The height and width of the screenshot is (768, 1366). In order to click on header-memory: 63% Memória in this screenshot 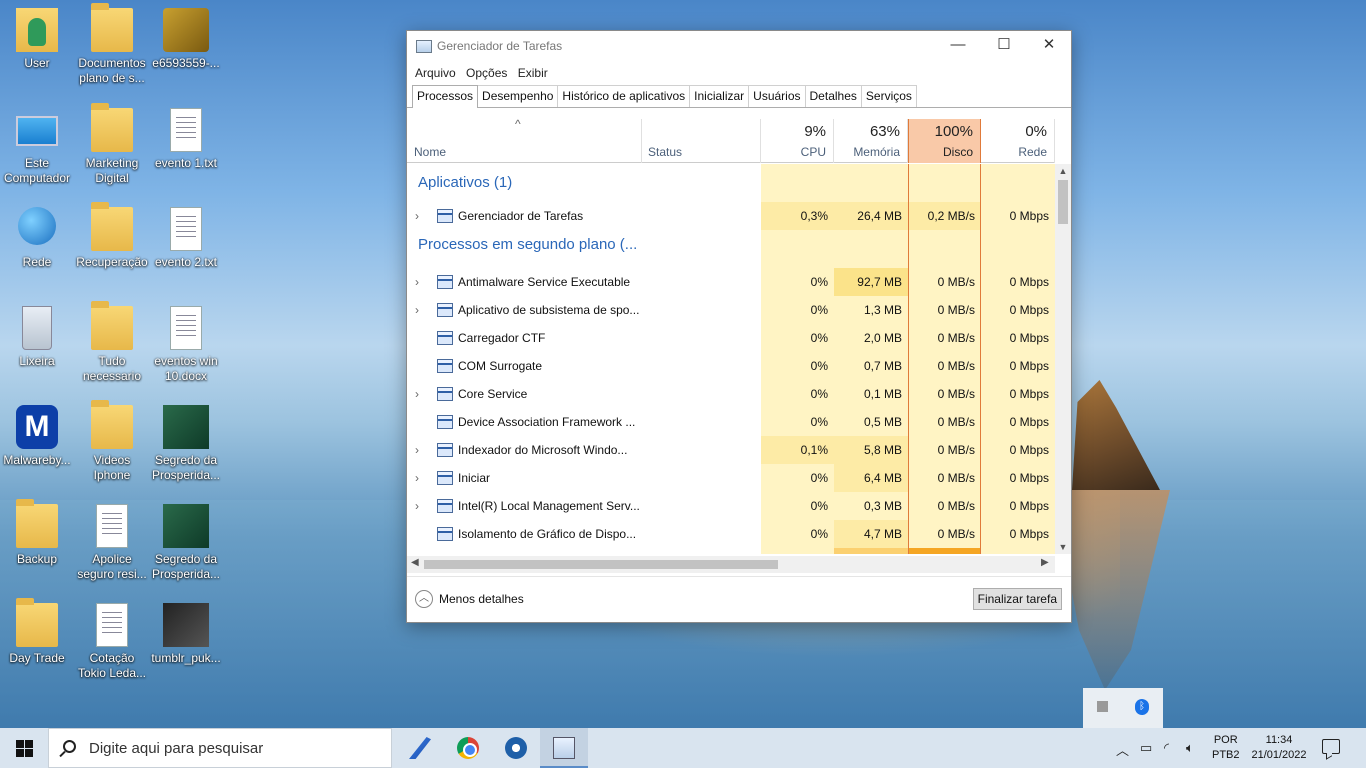, I will do `click(871, 141)`.